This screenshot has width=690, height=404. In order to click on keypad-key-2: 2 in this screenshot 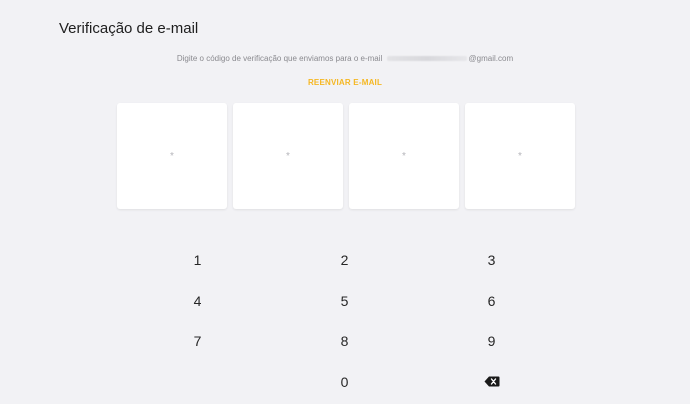, I will do `click(344, 260)`.